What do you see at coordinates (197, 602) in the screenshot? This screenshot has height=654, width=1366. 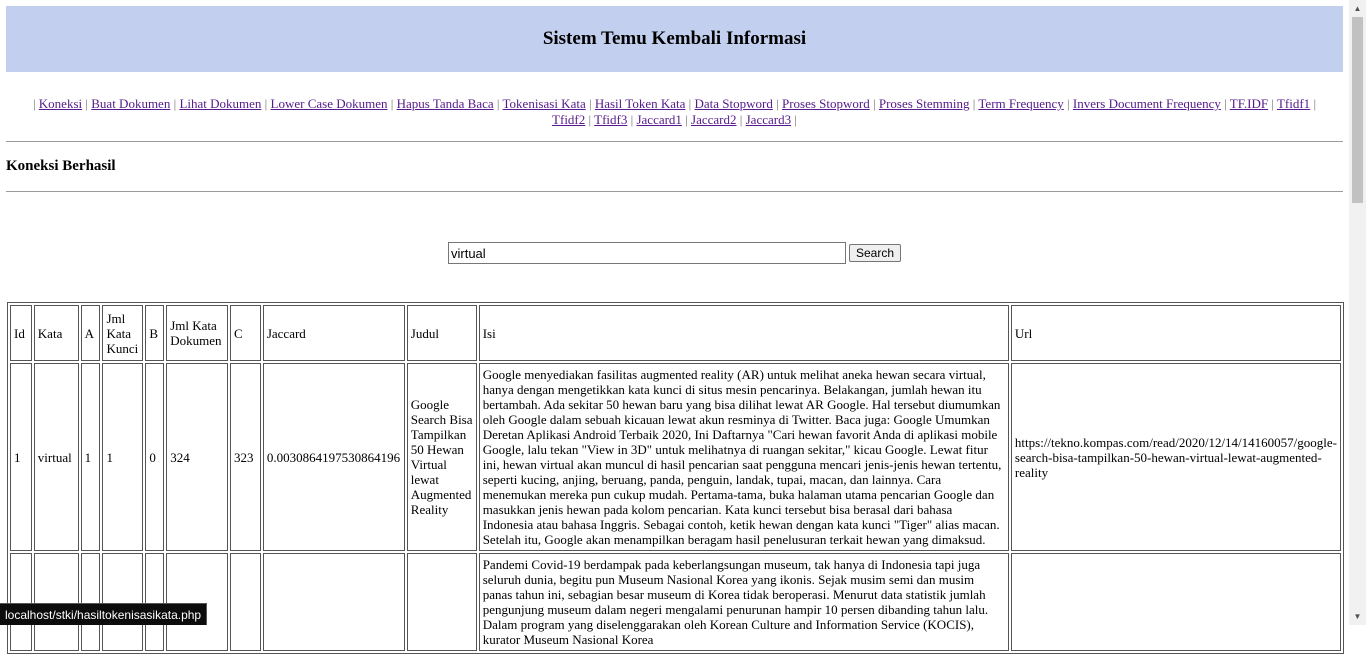 I see `cell-jml-kata-dokumen` at bounding box center [197, 602].